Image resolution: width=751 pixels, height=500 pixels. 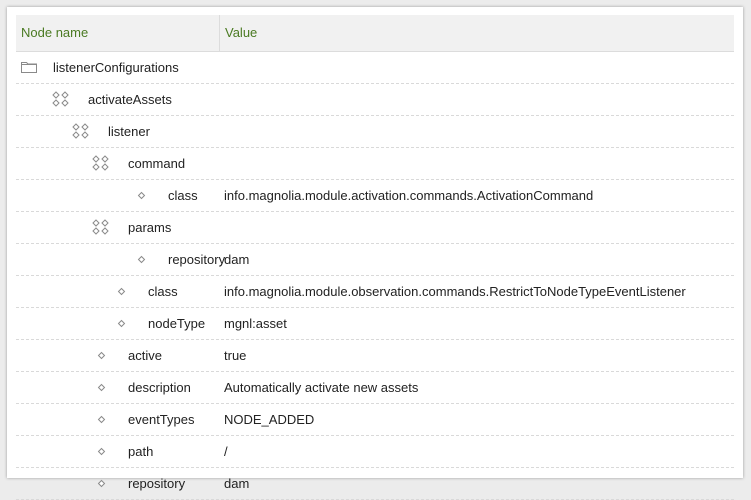 I want to click on folder-icon, so click(x=29, y=67).